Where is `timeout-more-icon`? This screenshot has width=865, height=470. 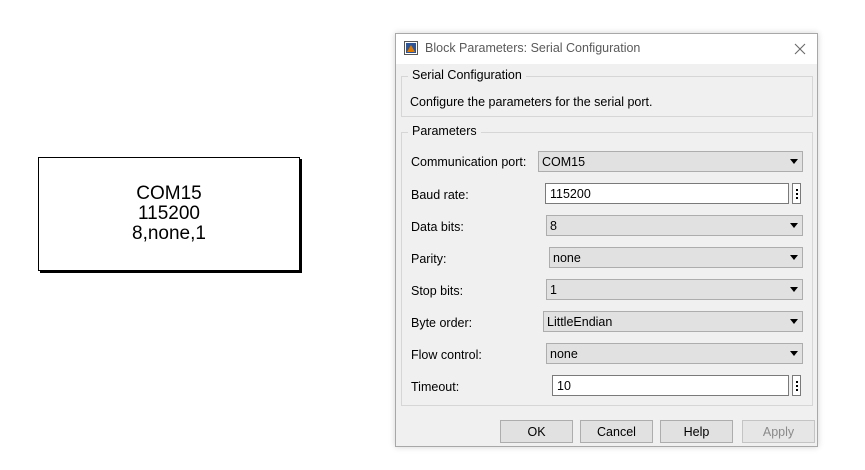 timeout-more-icon is located at coordinates (796, 385).